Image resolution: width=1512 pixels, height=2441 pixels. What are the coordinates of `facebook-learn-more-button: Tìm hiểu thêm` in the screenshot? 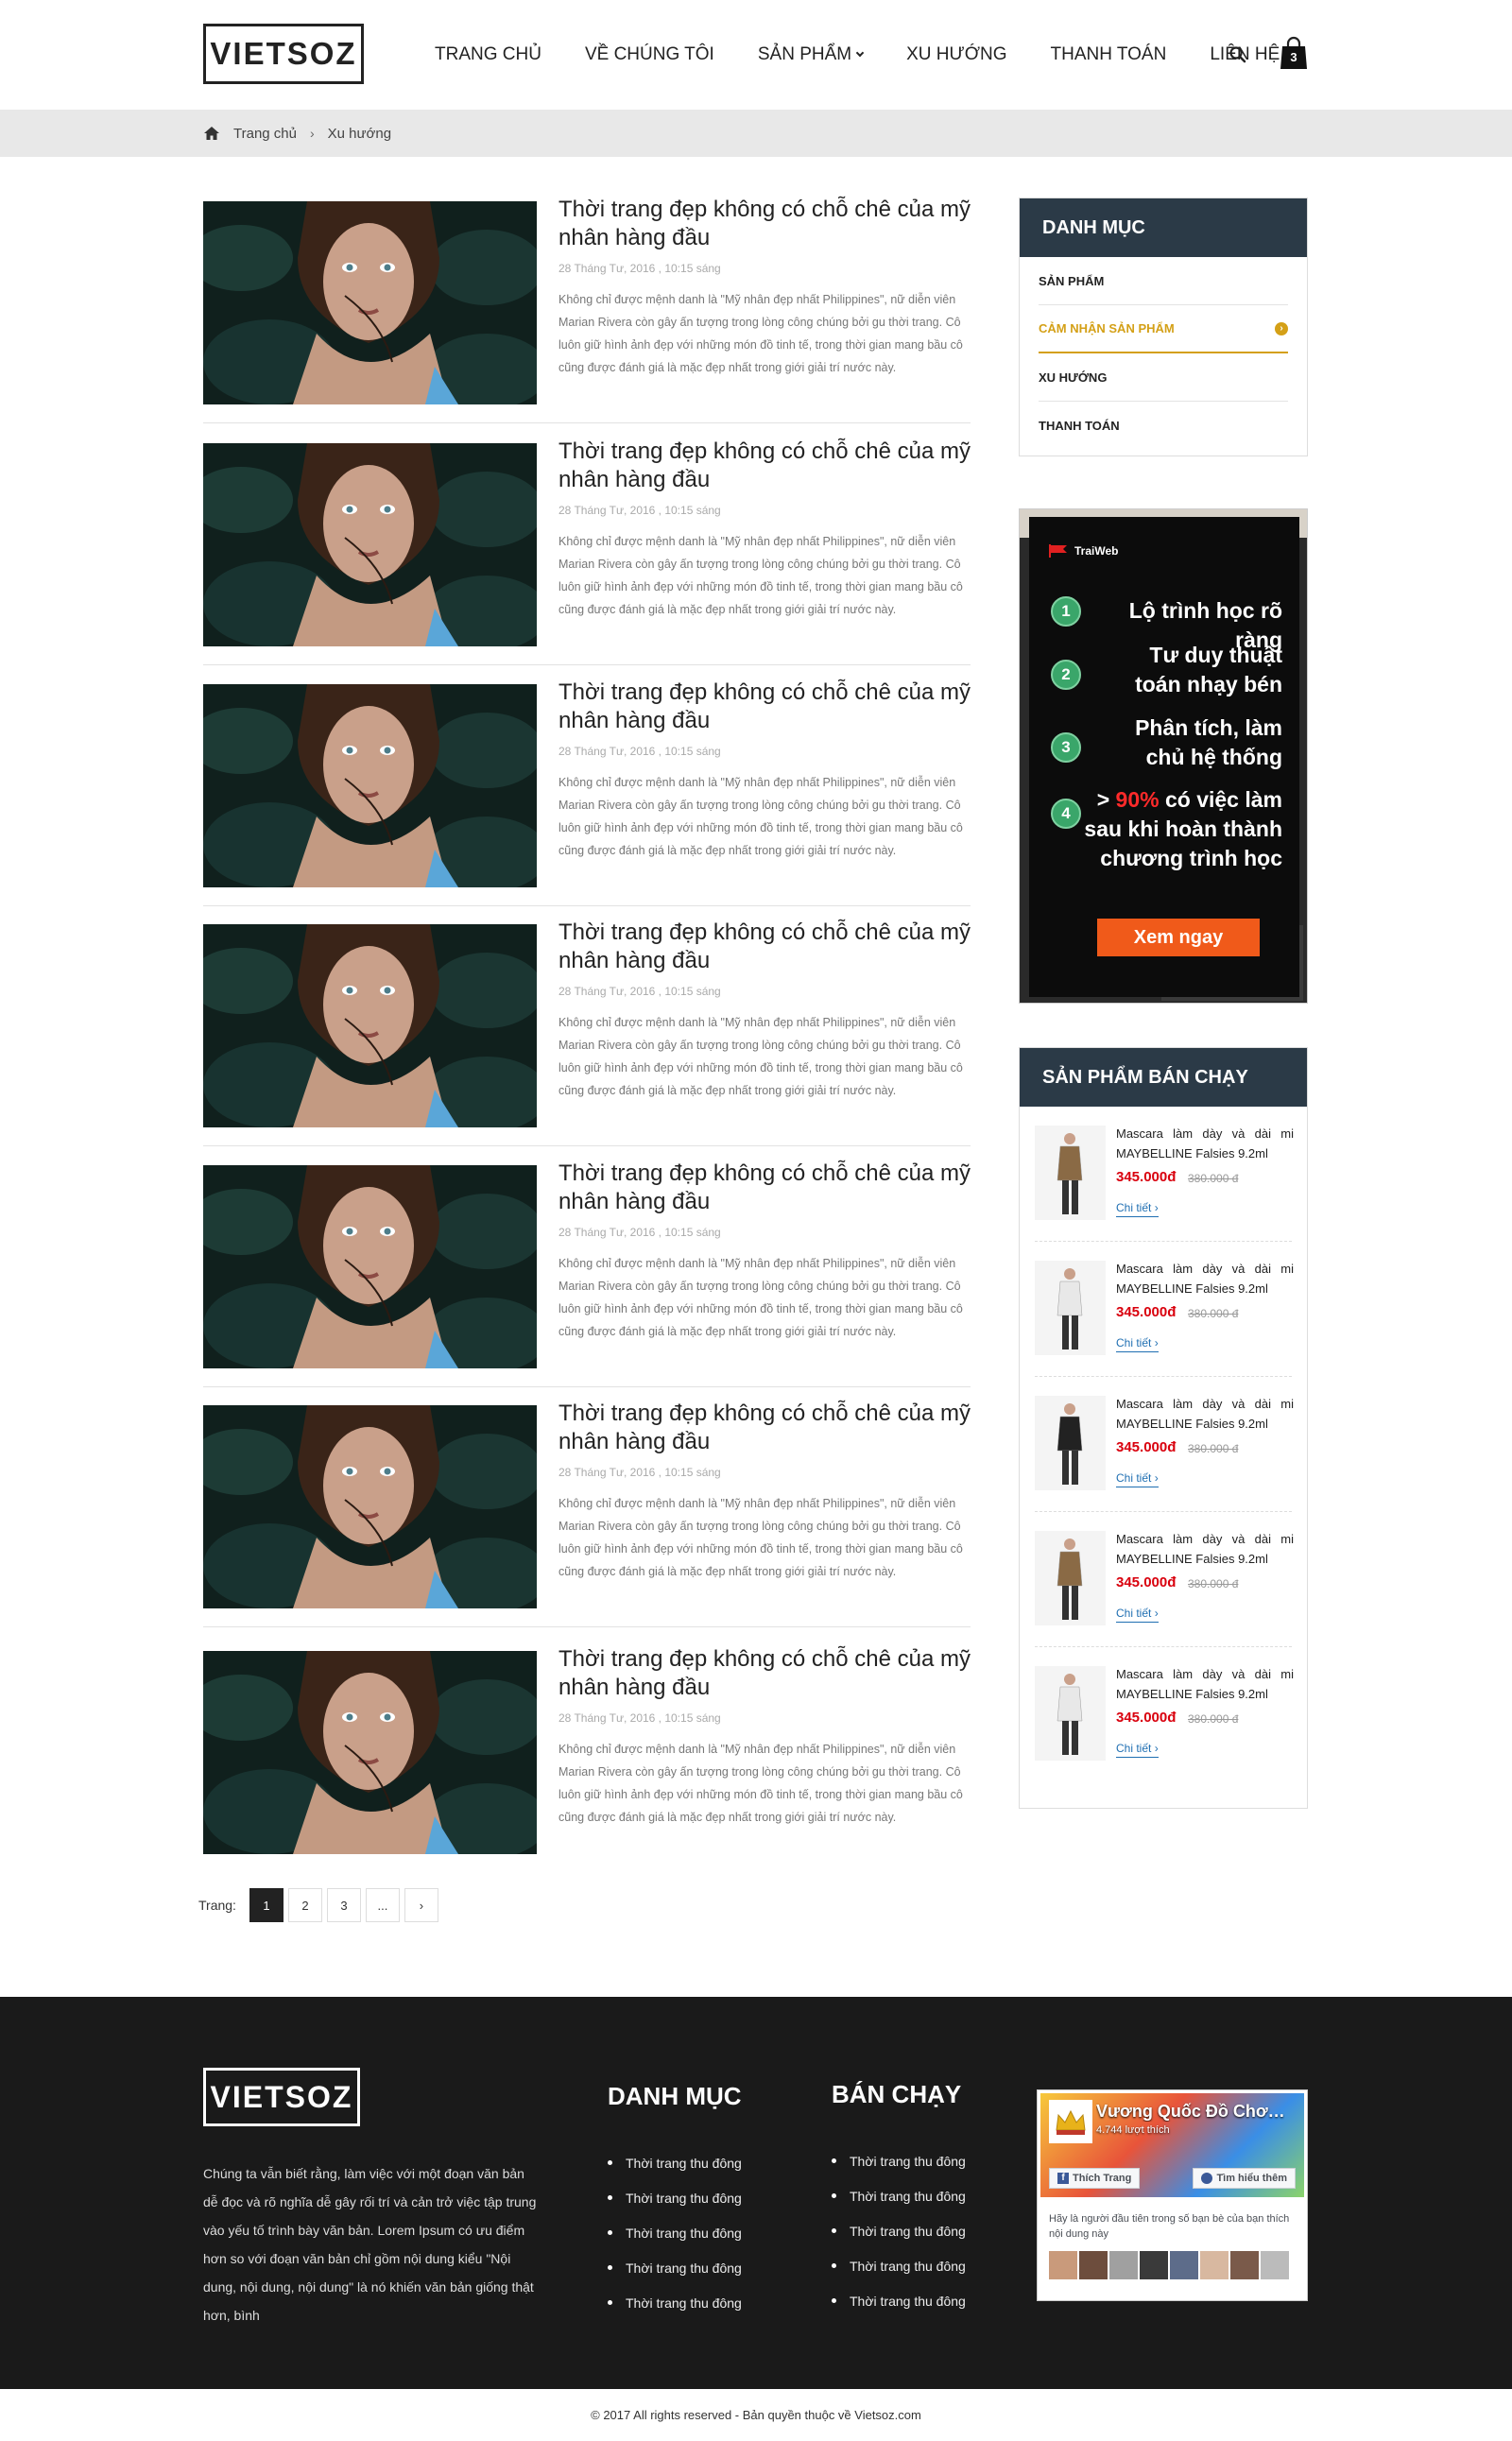 It's located at (1244, 2178).